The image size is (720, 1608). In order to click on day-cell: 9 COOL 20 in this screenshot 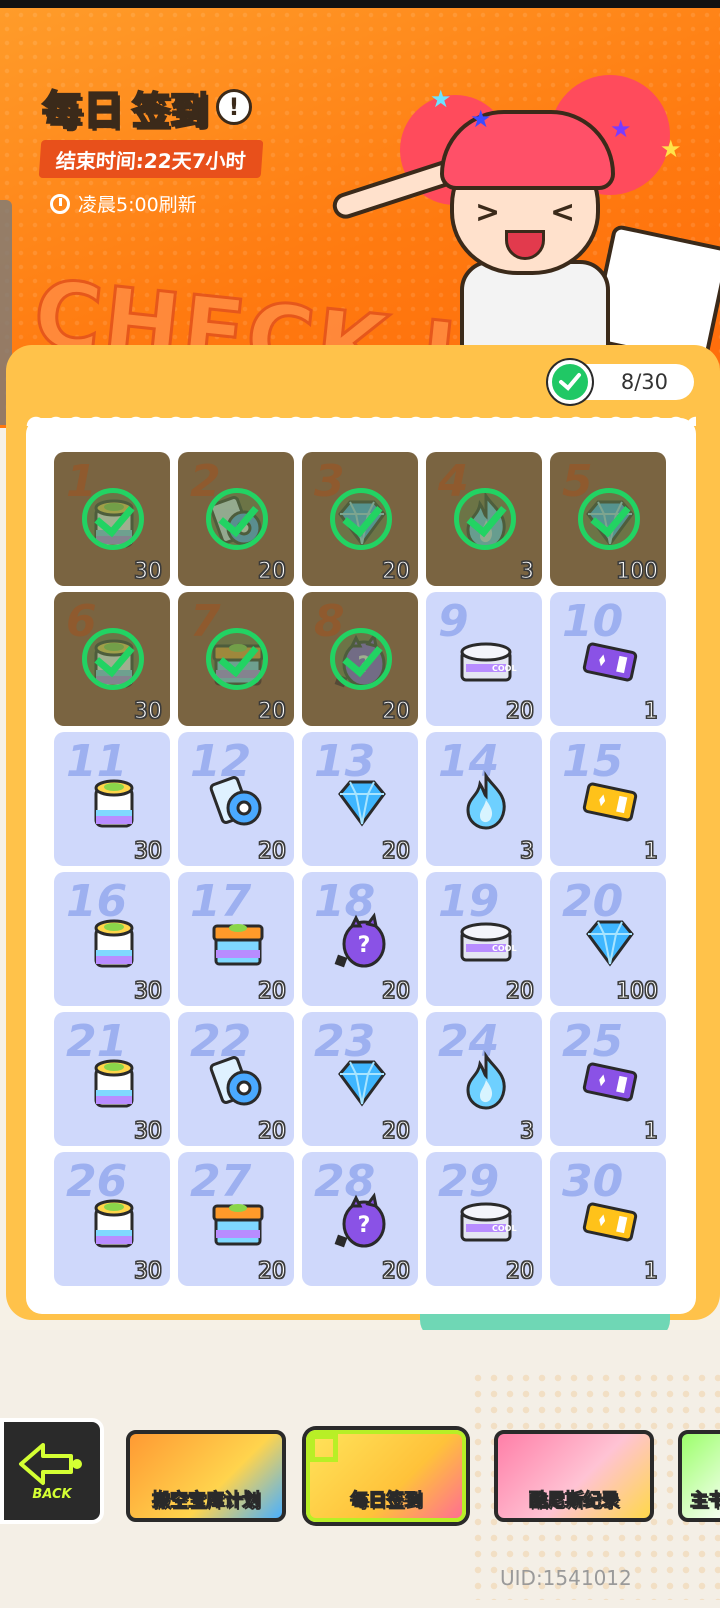, I will do `click(484, 659)`.